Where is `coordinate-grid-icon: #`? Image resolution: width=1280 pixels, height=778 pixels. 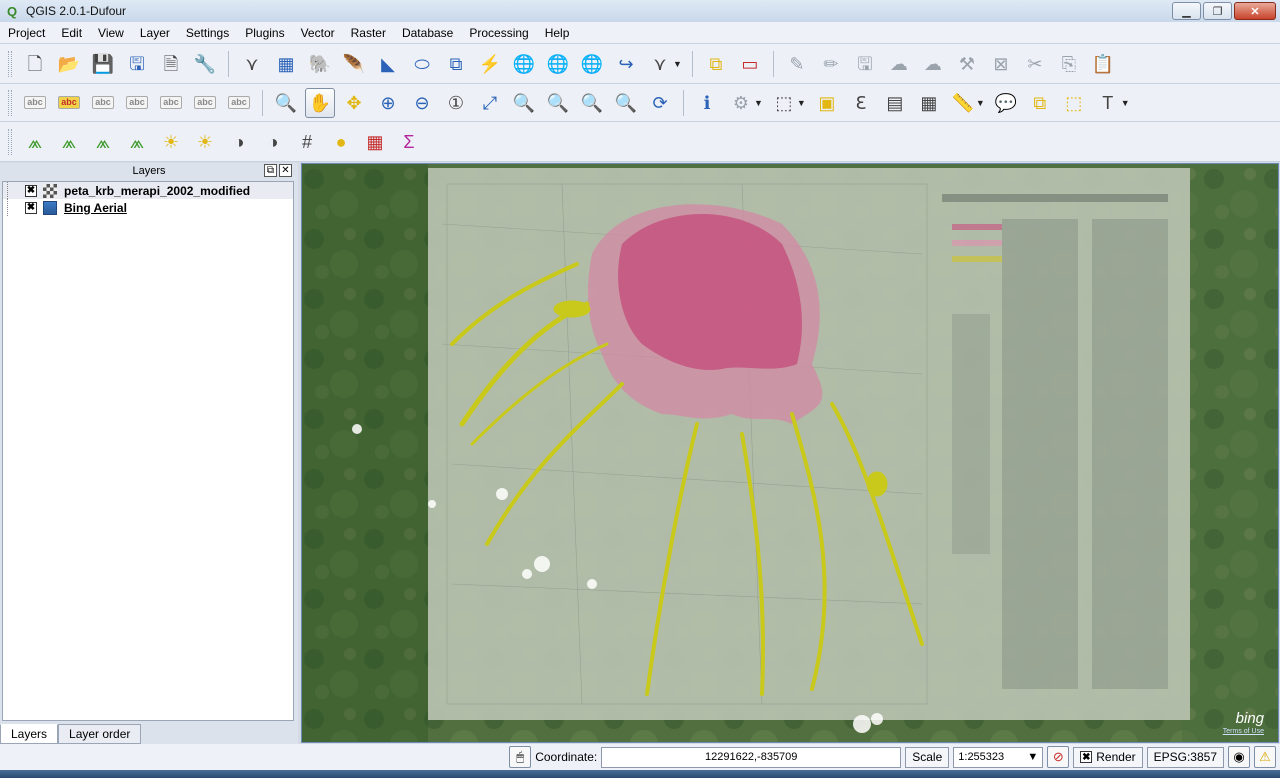
coordinate-grid-icon: # is located at coordinates (307, 142).